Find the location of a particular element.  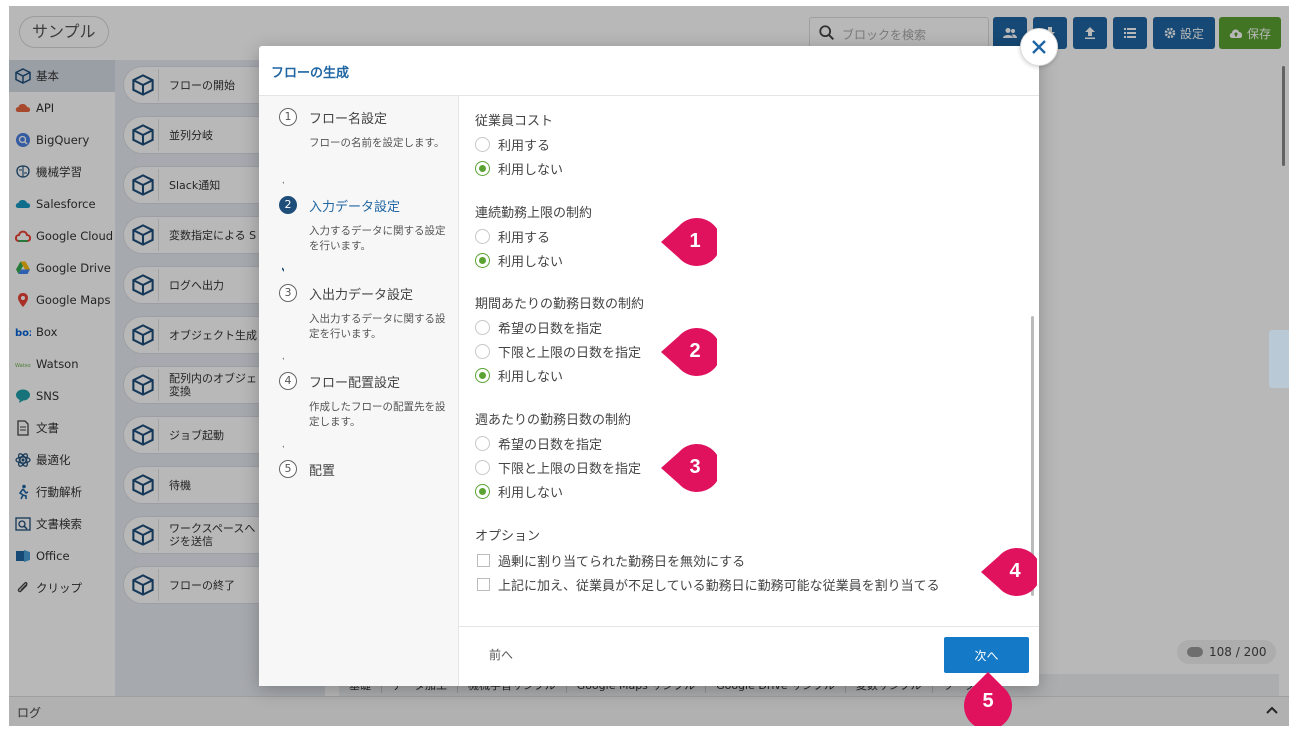

option-group-title: 週あたりの勤務日数の制約 is located at coordinates (553, 420).